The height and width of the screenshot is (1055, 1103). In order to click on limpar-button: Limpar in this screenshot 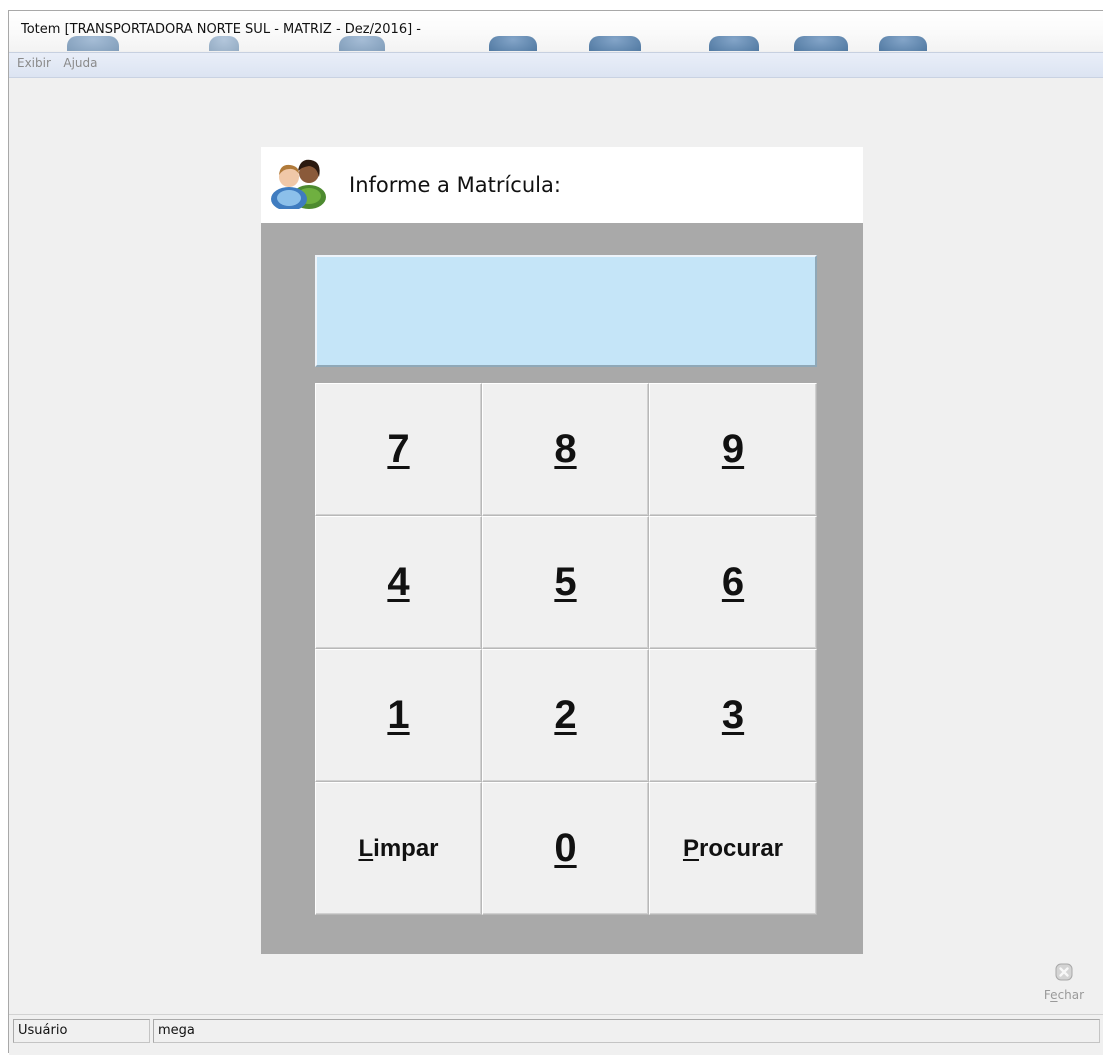, I will do `click(398, 848)`.